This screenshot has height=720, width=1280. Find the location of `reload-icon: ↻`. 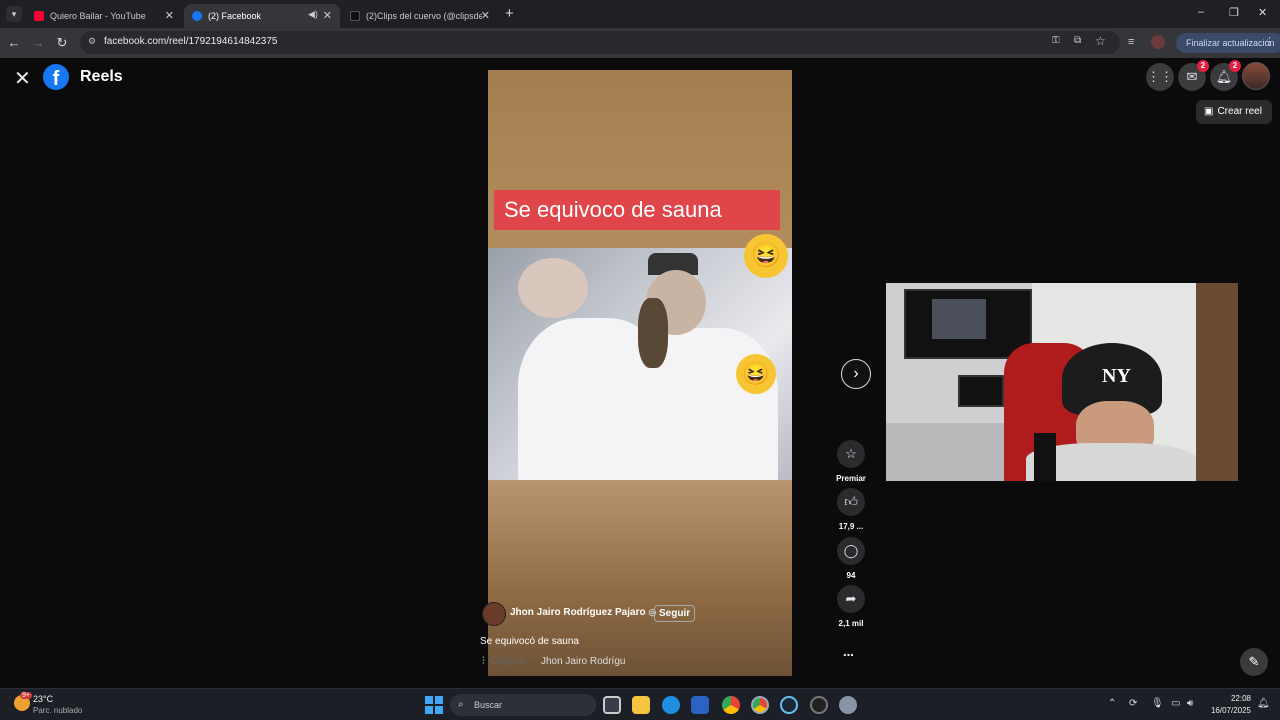

reload-icon: ↻ is located at coordinates (62, 43).